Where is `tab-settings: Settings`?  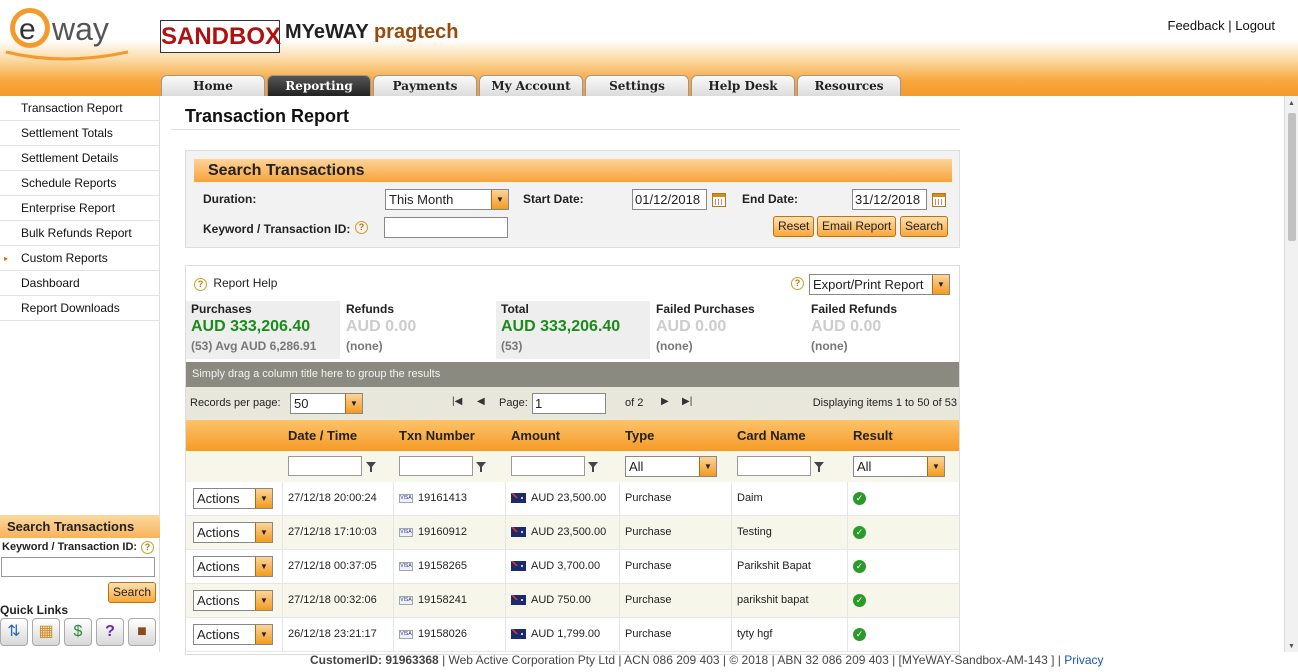 tab-settings: Settings is located at coordinates (637, 85).